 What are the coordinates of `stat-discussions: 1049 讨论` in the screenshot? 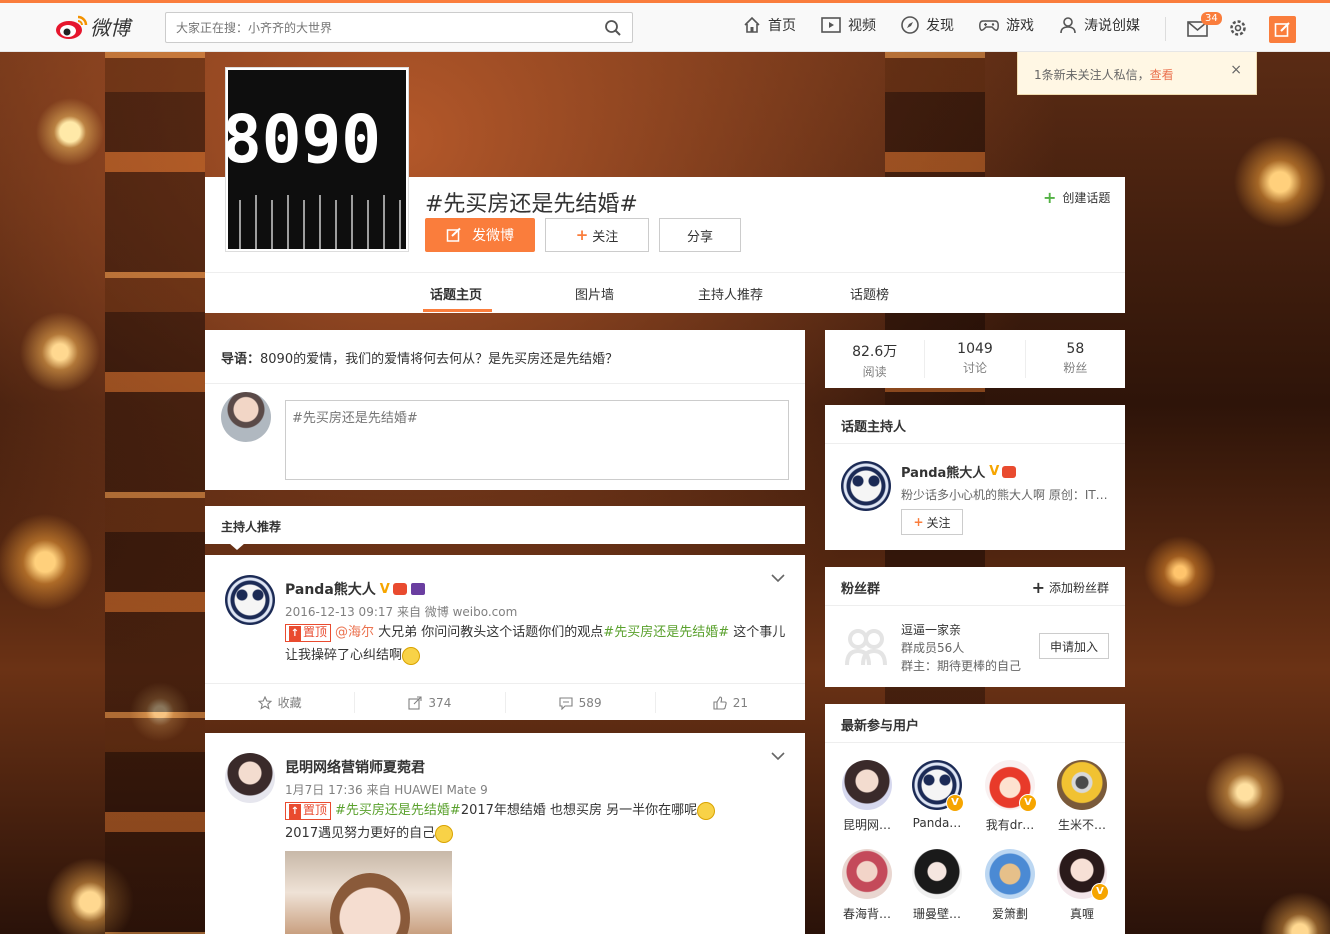 It's located at (975, 359).